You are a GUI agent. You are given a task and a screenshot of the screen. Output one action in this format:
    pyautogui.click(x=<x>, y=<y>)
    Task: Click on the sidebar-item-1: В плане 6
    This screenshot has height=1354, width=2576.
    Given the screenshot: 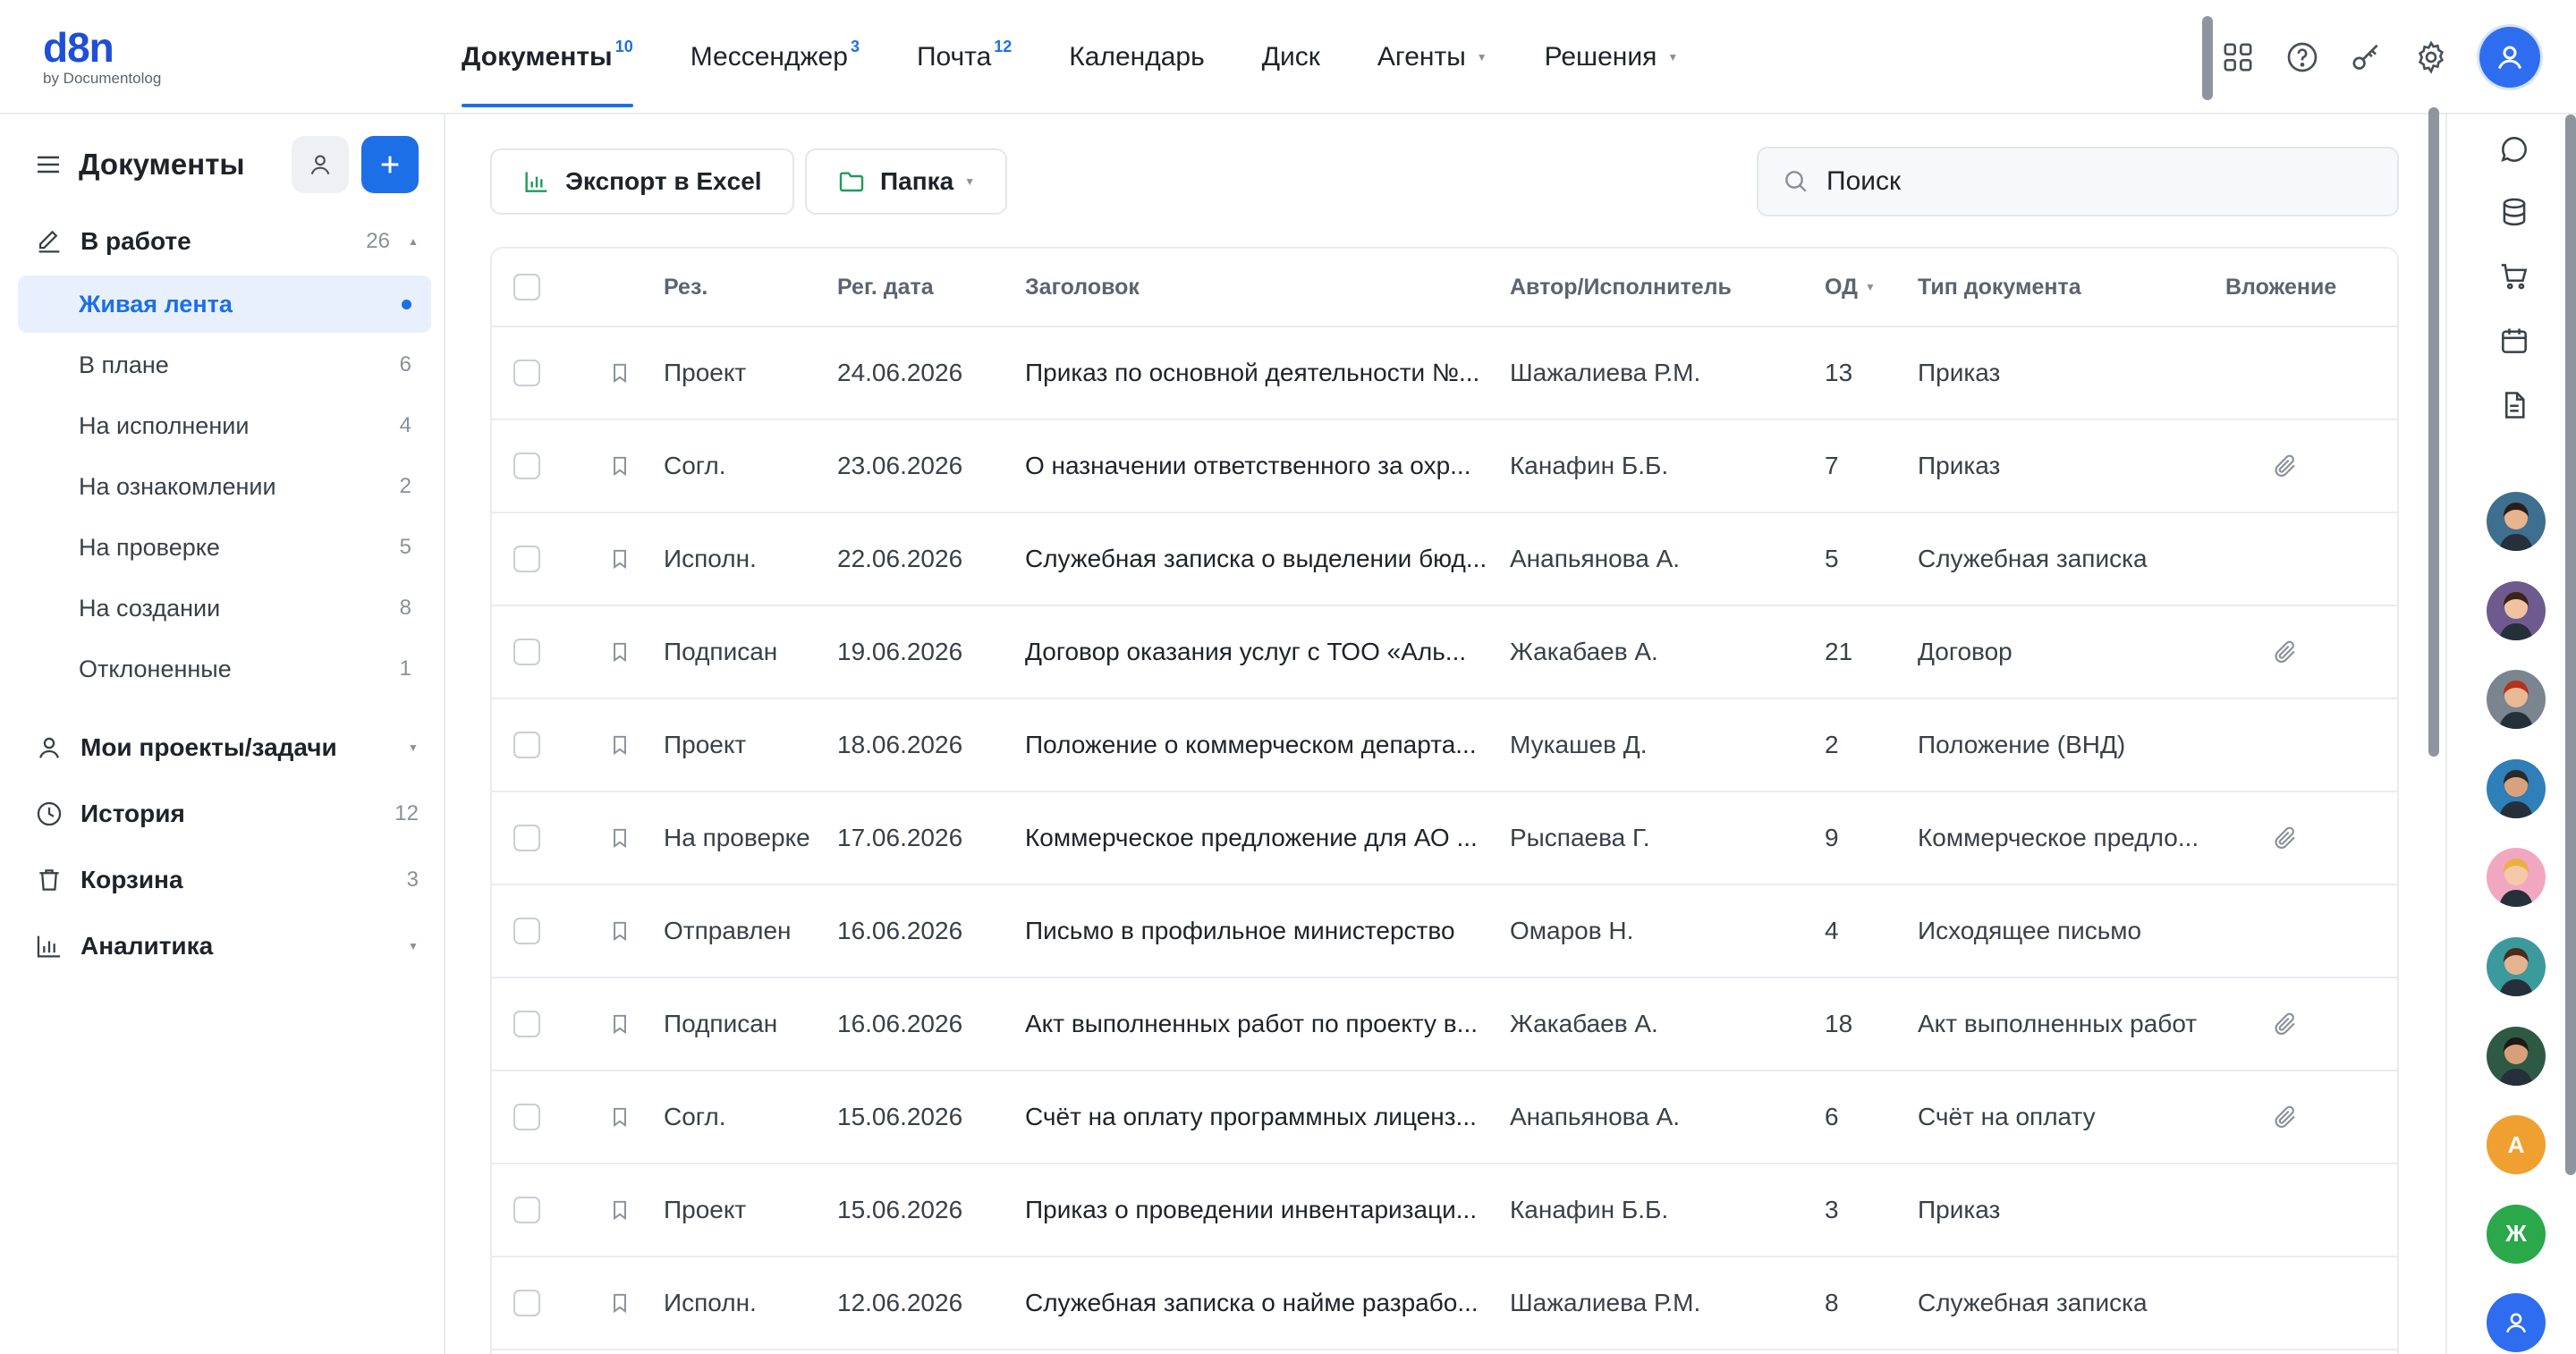 What is the action you would take?
    pyautogui.click(x=224, y=365)
    